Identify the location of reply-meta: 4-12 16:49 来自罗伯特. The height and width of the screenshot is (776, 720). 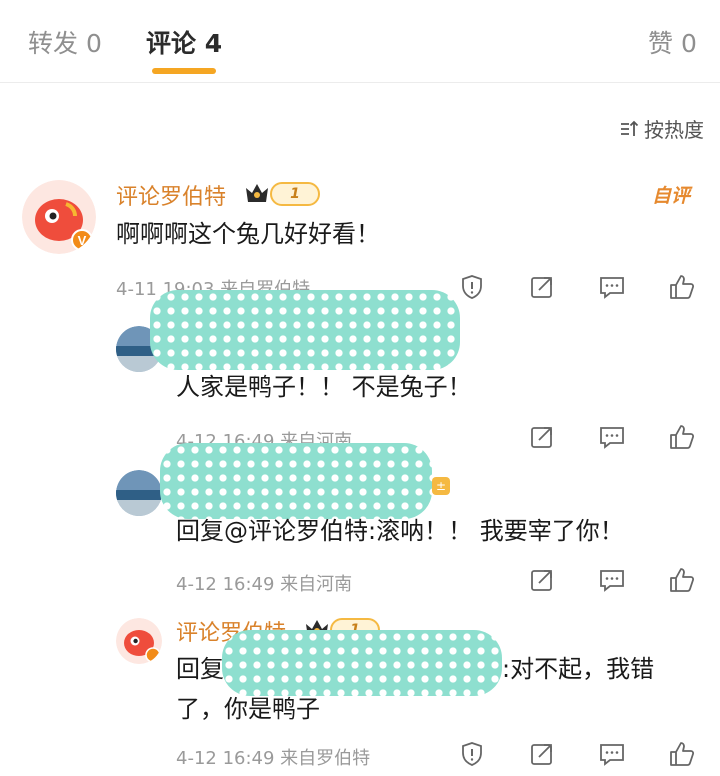
(273, 758).